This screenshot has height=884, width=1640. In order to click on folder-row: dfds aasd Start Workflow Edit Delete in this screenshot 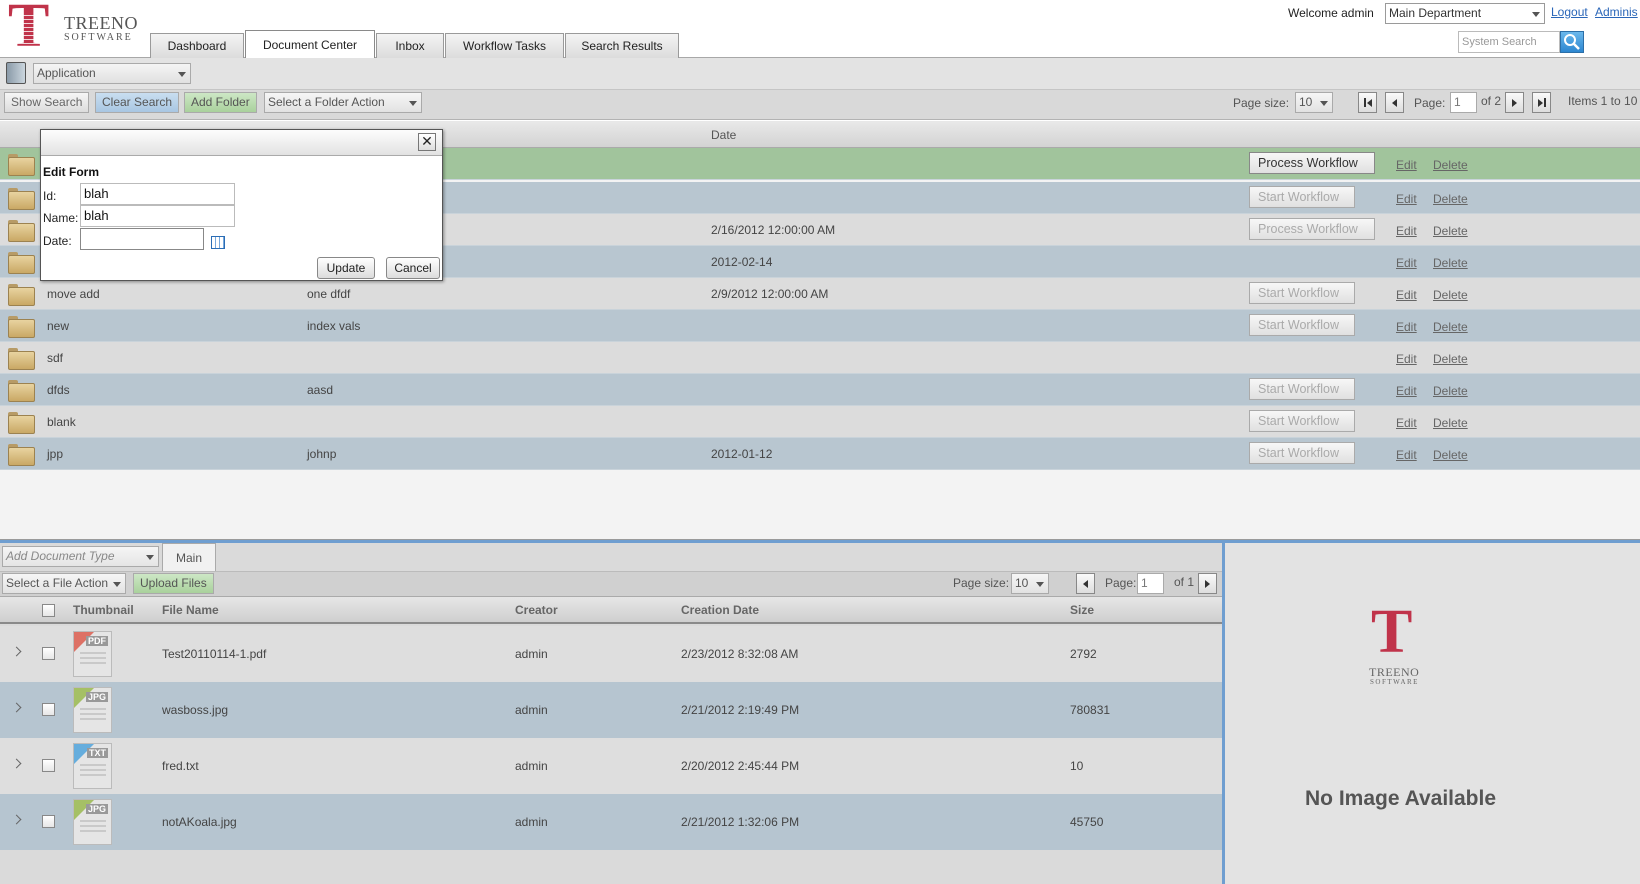, I will do `click(820, 390)`.